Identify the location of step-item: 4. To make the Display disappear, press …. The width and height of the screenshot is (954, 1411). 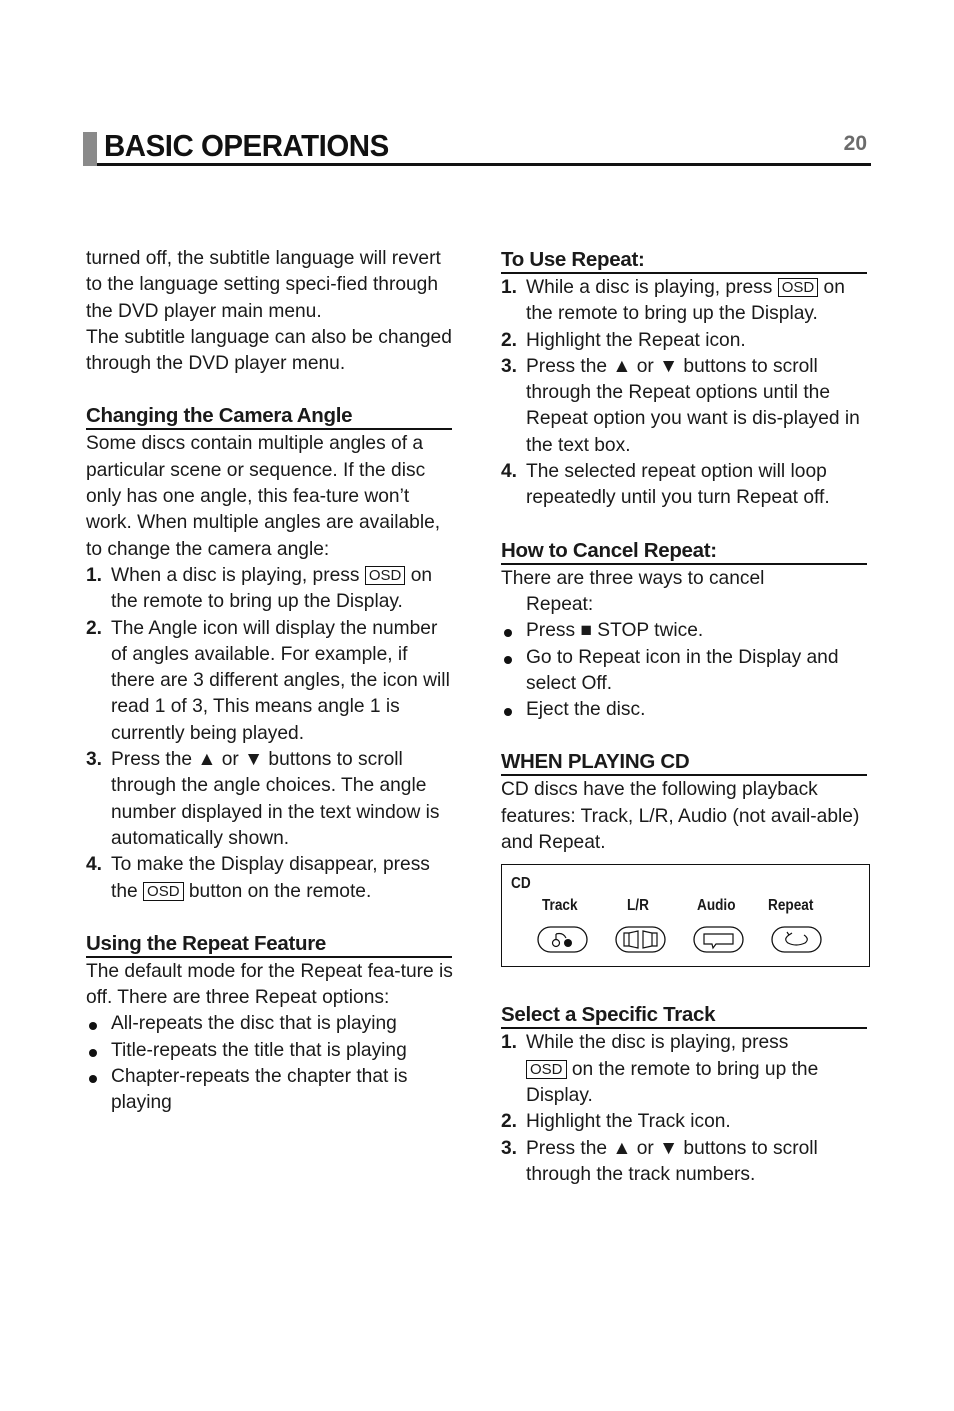
(258, 878).